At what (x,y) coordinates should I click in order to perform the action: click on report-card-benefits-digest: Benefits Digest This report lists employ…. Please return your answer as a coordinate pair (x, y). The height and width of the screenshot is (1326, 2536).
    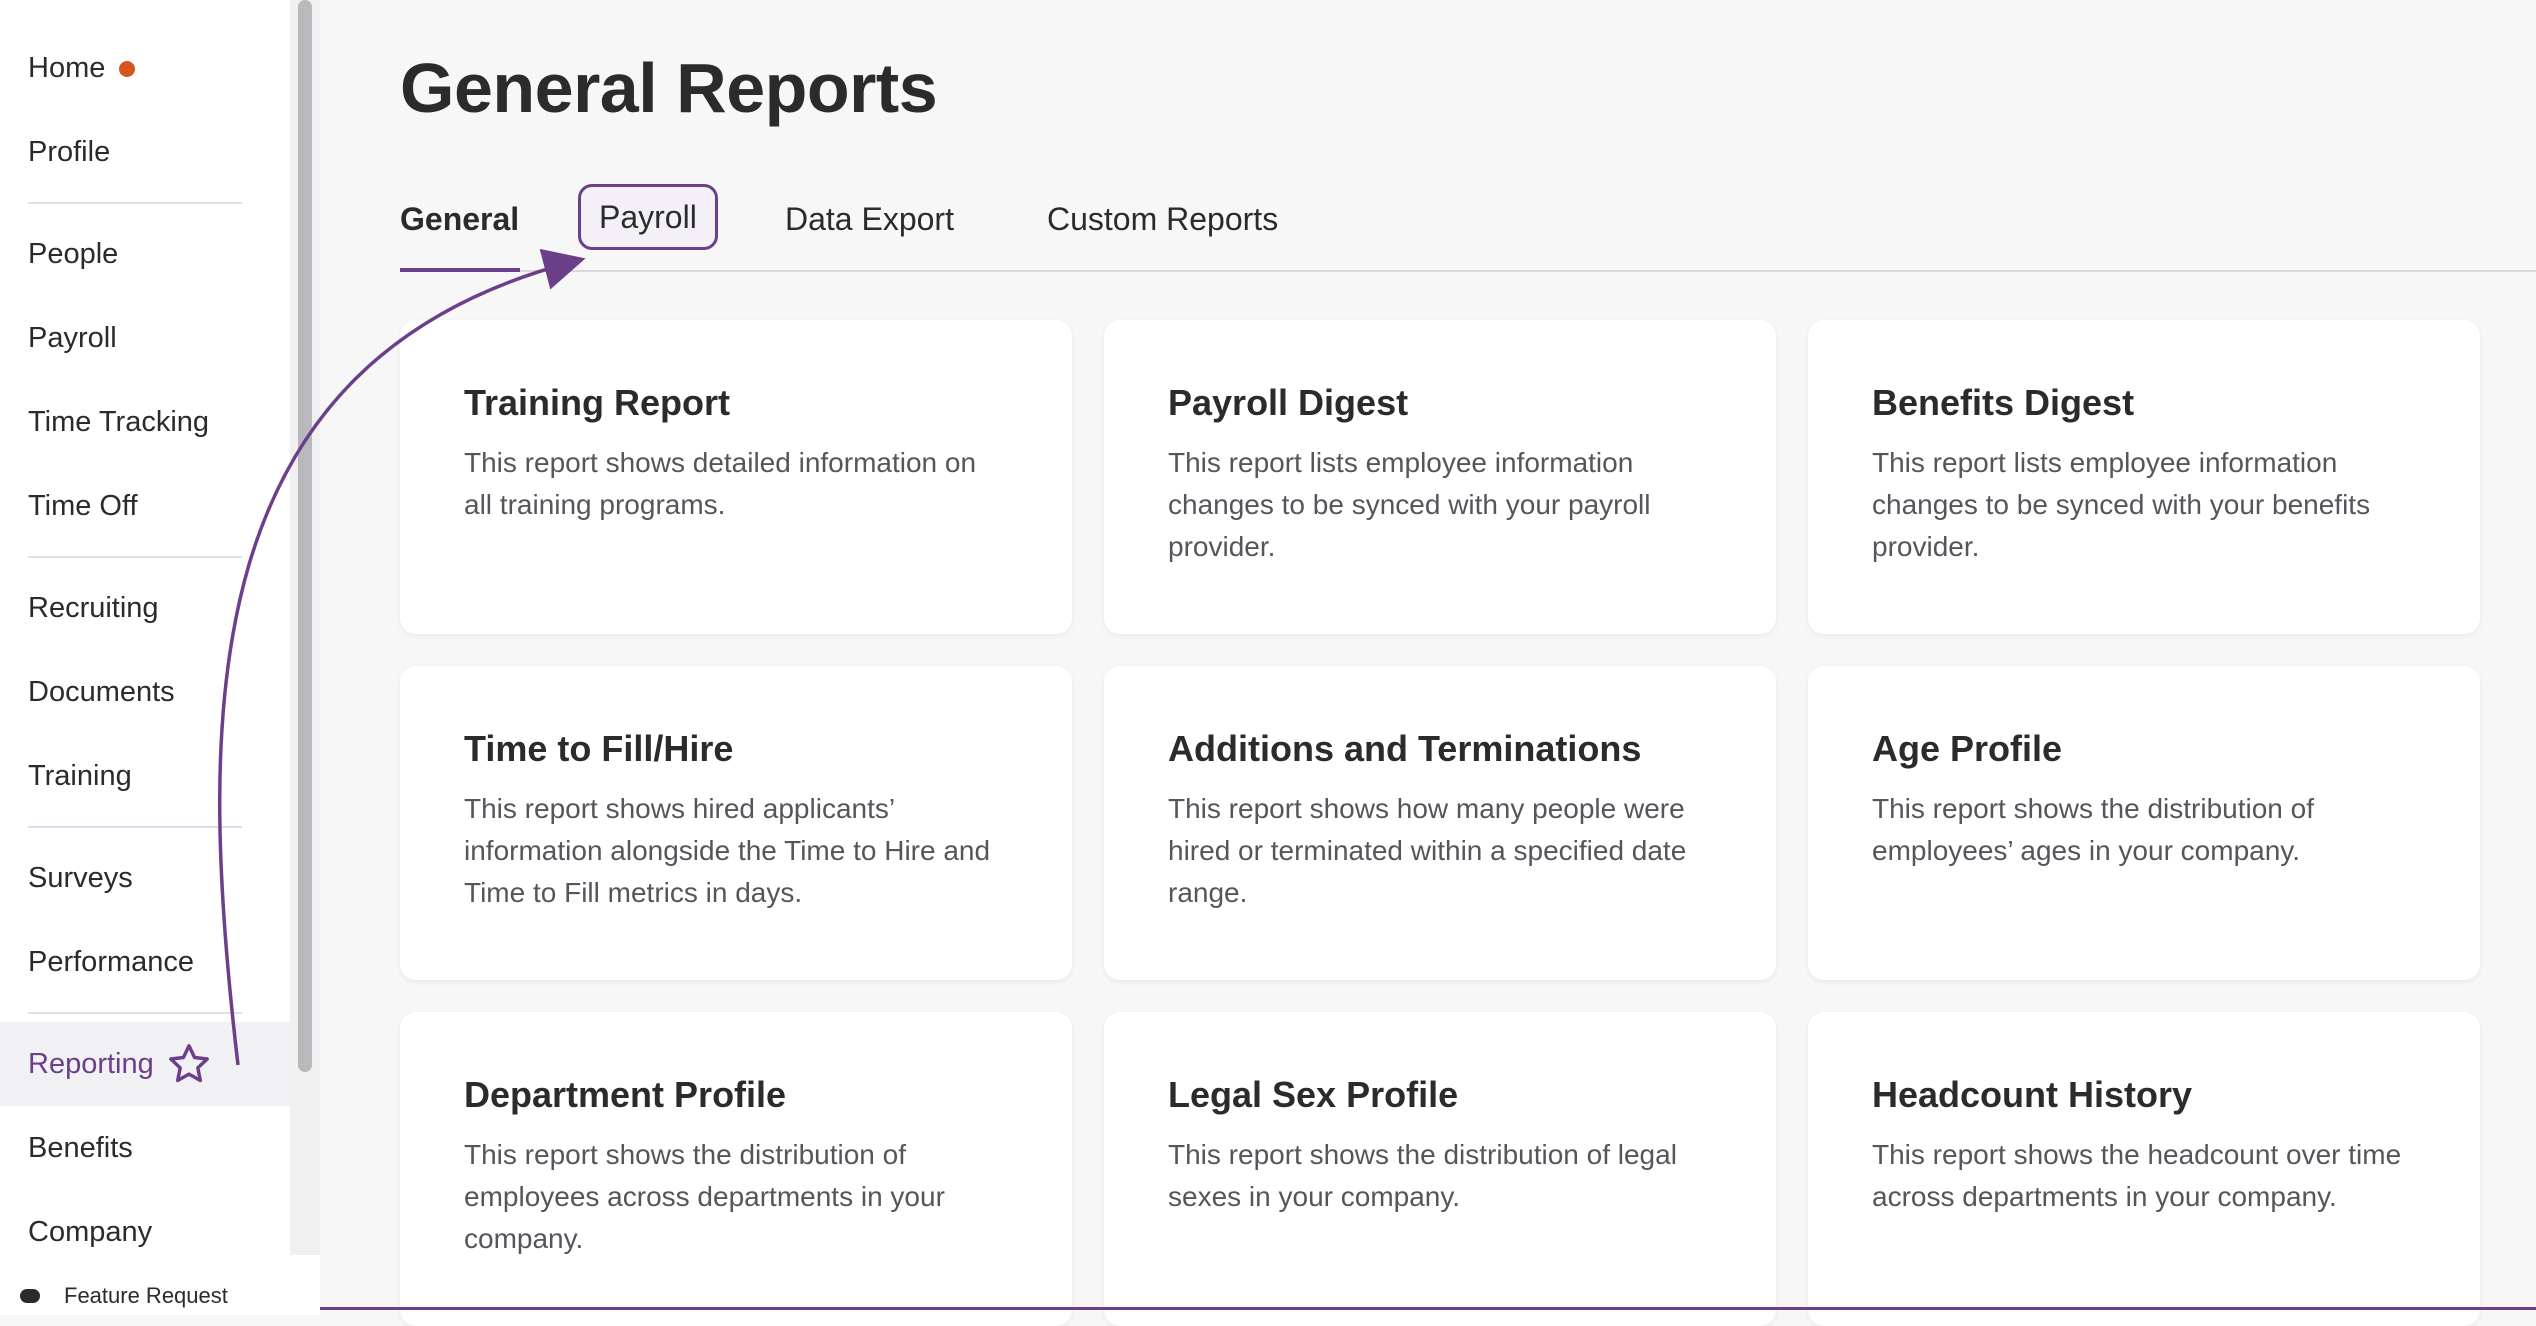
    Looking at the image, I should click on (2144, 477).